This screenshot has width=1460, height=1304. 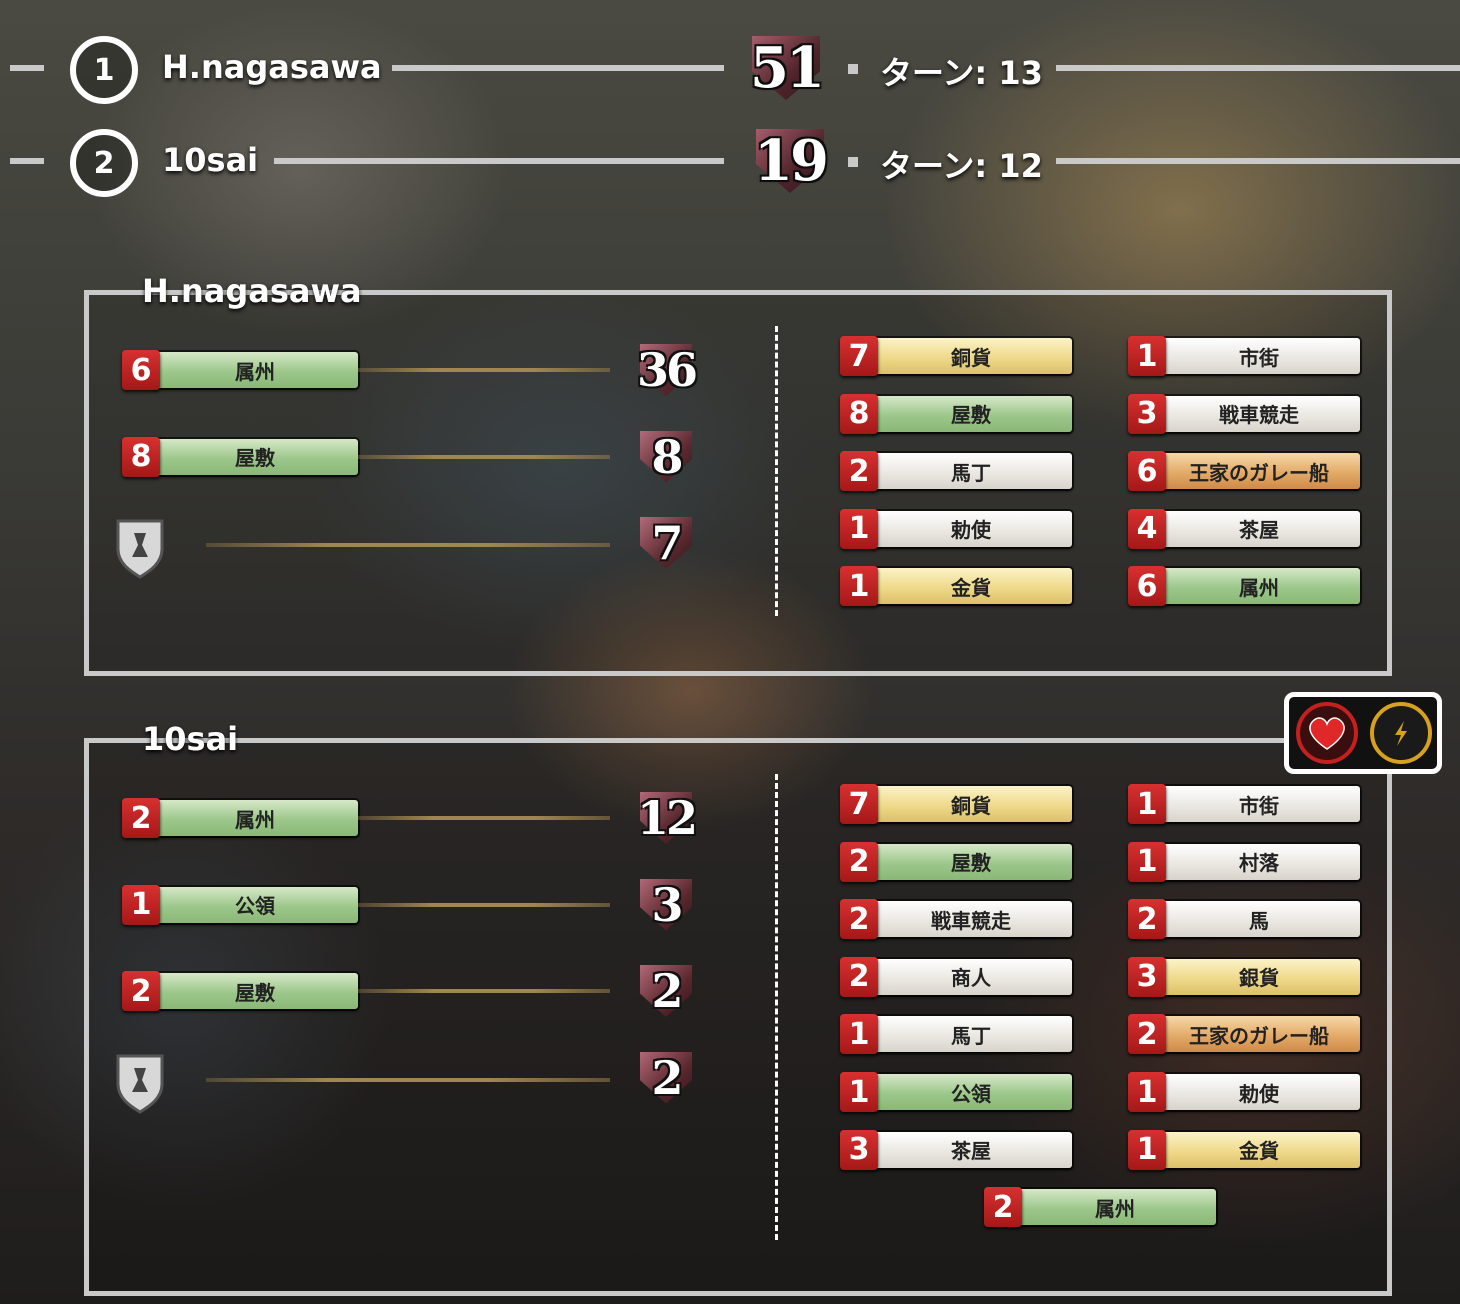 I want to click on card-entry: 2 戦車競走, so click(x=956, y=919).